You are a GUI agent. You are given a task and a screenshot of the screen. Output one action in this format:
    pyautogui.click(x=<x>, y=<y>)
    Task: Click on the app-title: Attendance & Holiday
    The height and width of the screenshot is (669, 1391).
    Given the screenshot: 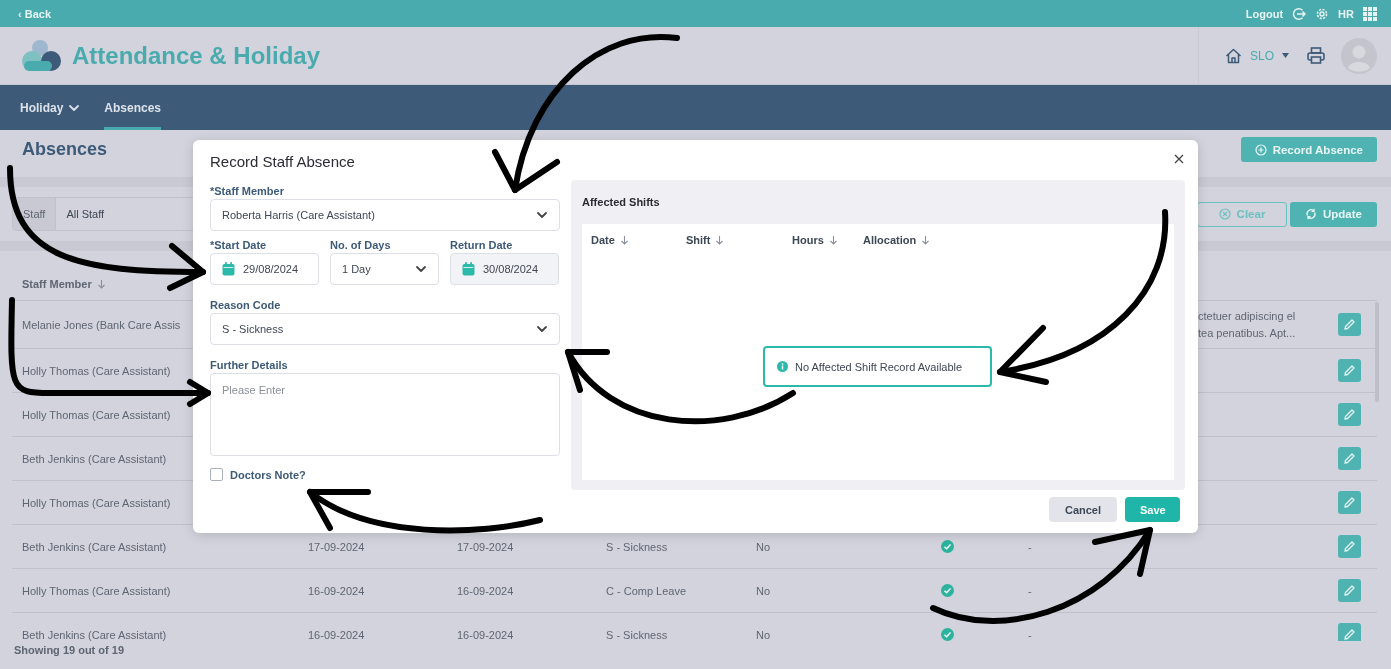 What is the action you would take?
    pyautogui.click(x=196, y=55)
    